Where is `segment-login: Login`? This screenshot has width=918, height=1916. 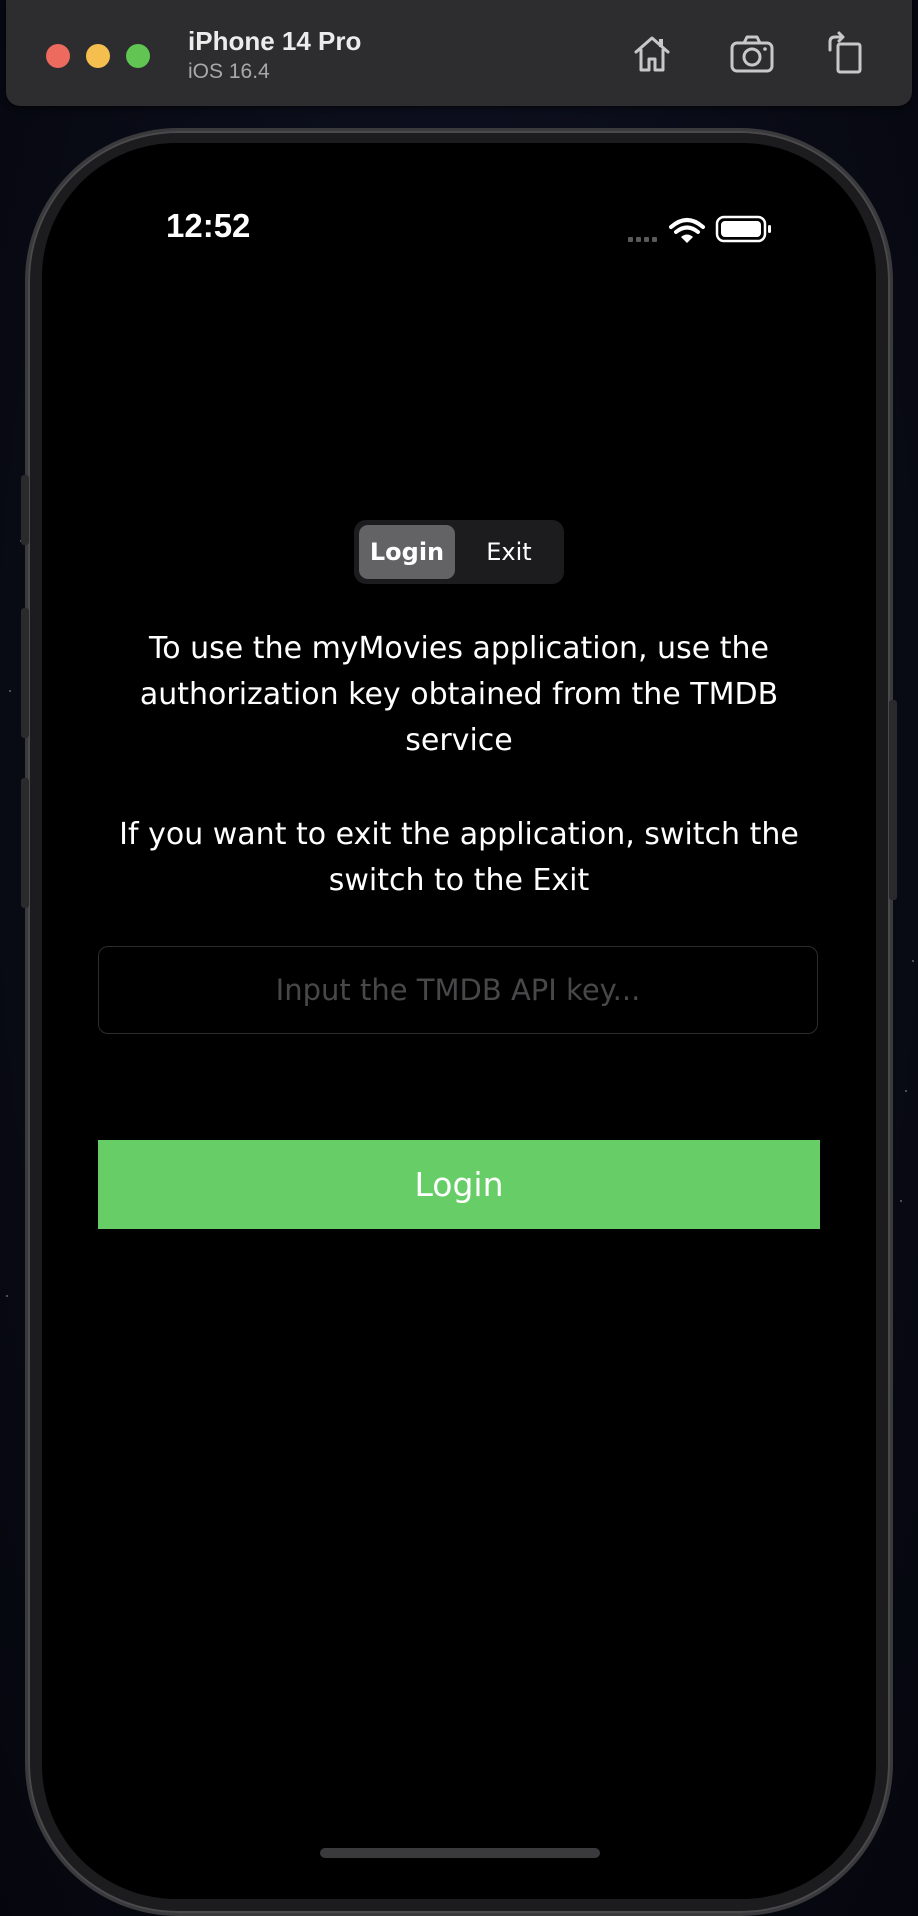
segment-login: Login is located at coordinates (407, 552).